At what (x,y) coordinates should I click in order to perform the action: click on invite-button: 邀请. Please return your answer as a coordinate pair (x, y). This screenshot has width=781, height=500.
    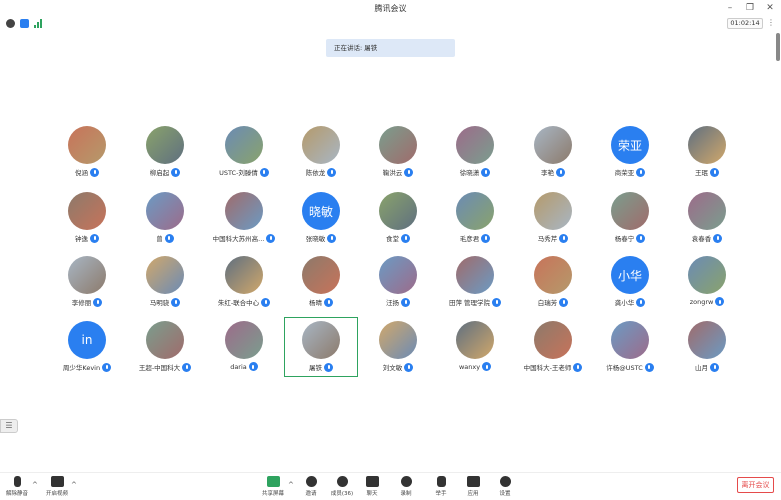
    Looking at the image, I should click on (311, 488).